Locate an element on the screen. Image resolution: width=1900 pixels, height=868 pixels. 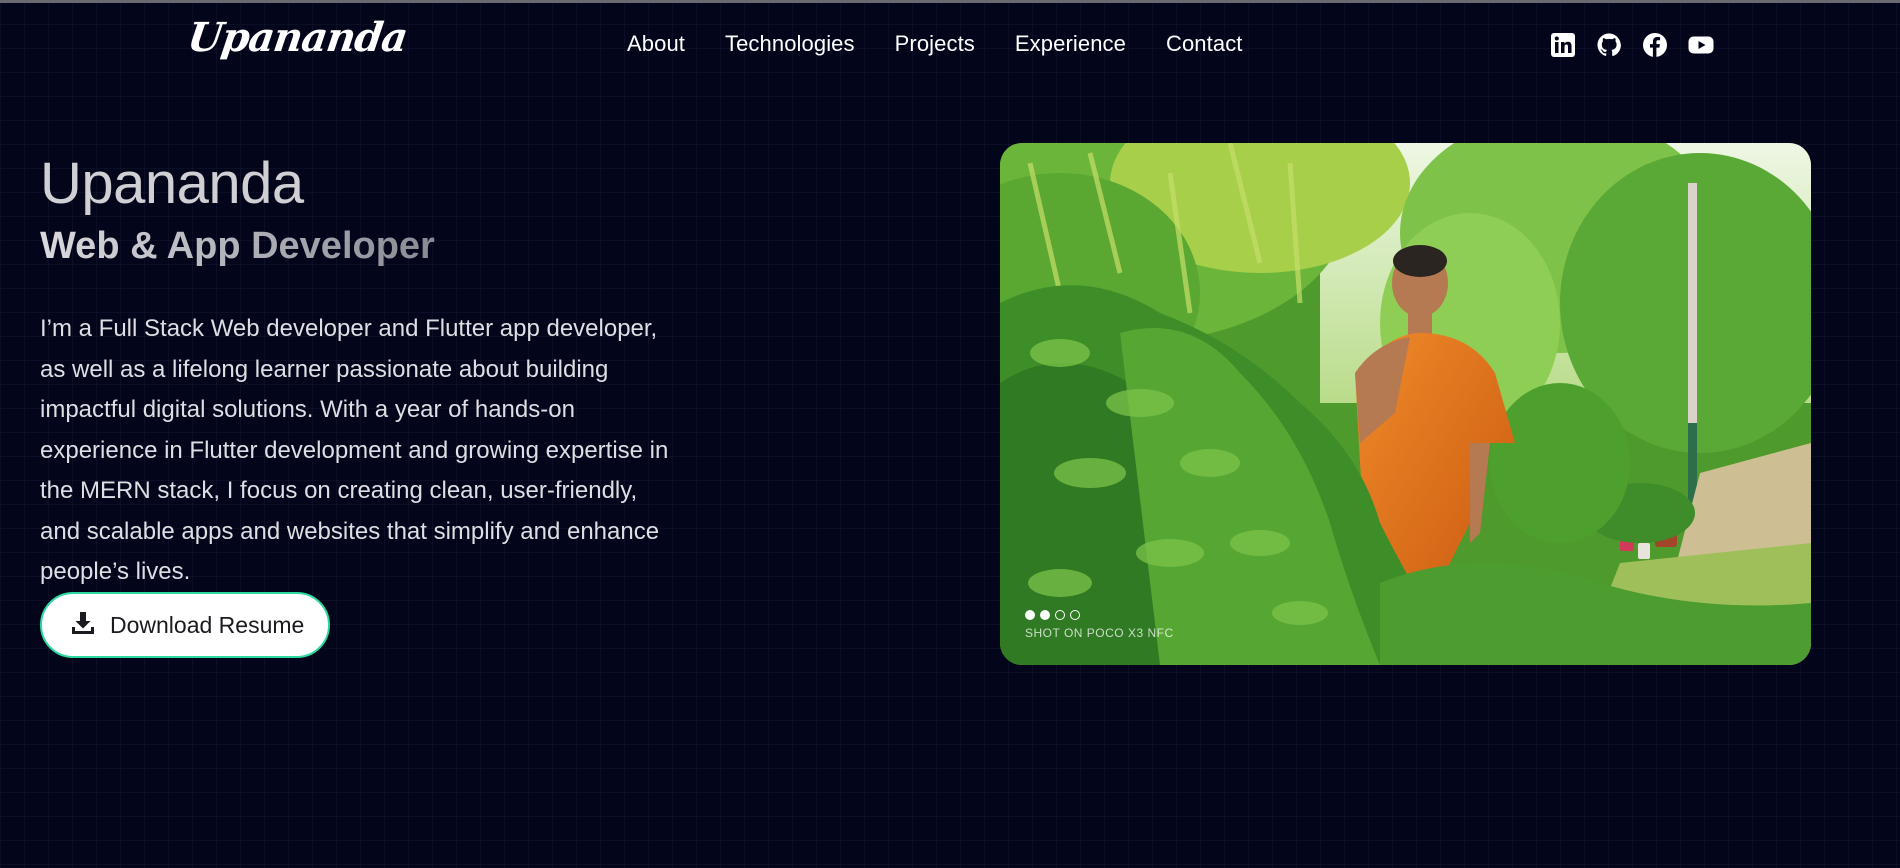
download-icon is located at coordinates (83, 625).